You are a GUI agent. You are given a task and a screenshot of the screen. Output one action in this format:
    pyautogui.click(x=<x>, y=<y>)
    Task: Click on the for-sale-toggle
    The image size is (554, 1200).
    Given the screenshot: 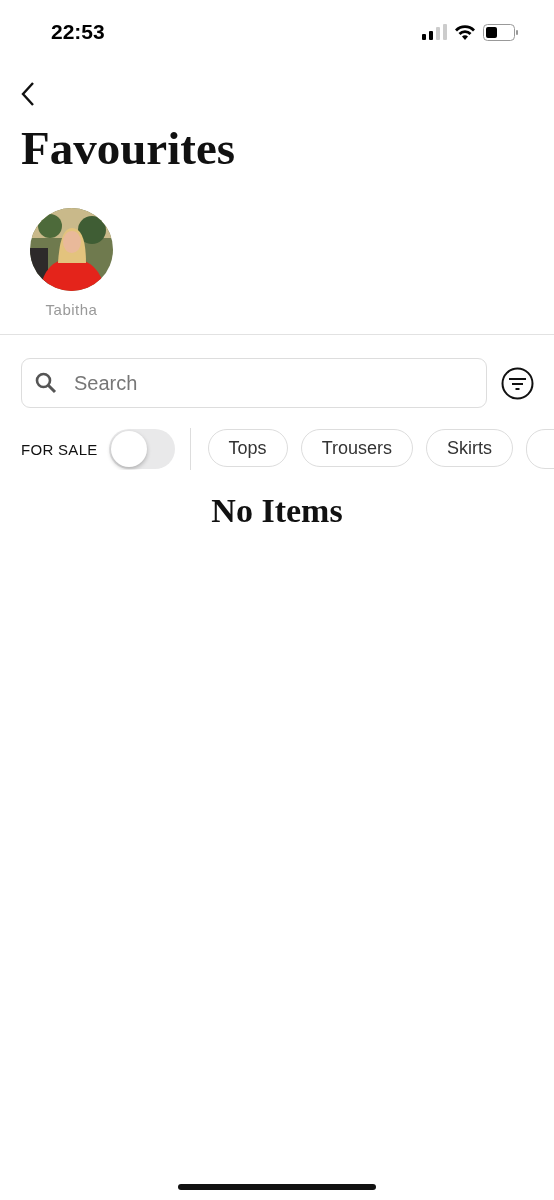 What is the action you would take?
    pyautogui.click(x=141, y=449)
    